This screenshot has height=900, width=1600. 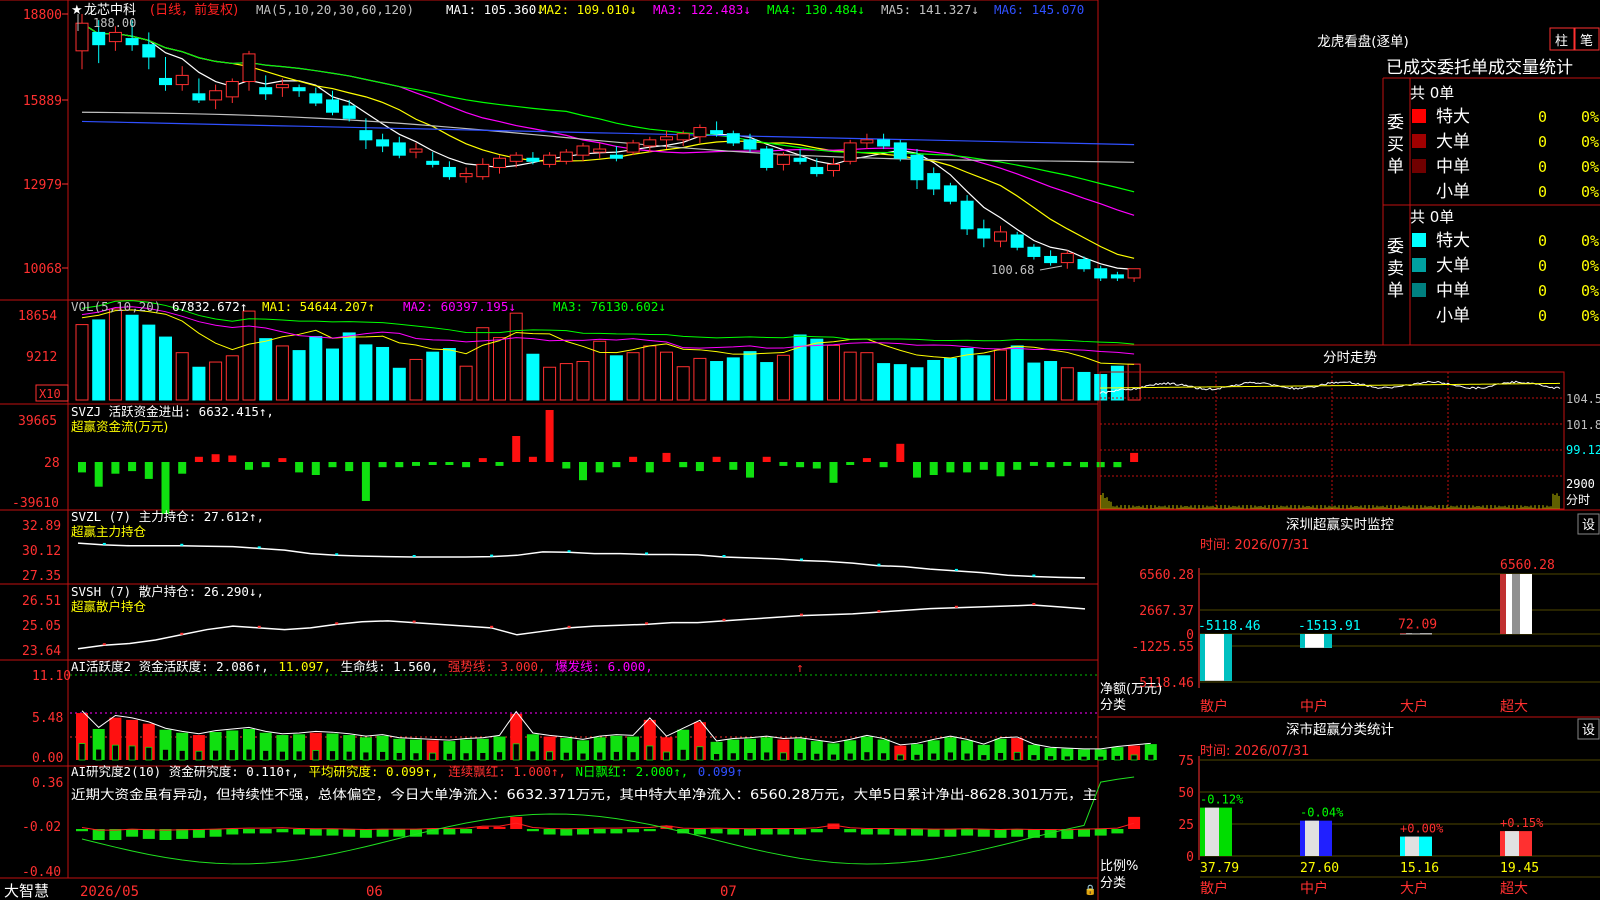 What do you see at coordinates (1586, 41) in the screenshot?
I see `tick-mode-label: 笔` at bounding box center [1586, 41].